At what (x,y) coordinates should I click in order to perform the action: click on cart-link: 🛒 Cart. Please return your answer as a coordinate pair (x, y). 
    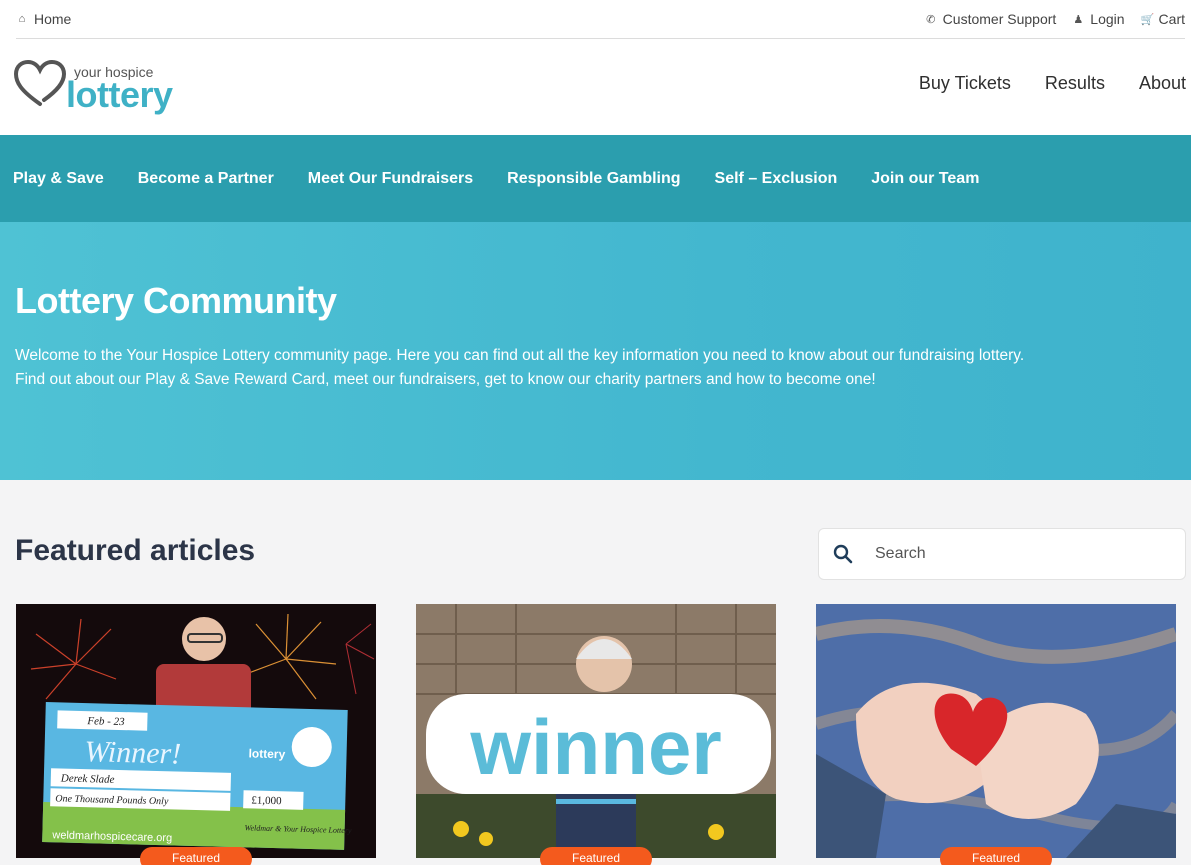
    Looking at the image, I should click on (1163, 19).